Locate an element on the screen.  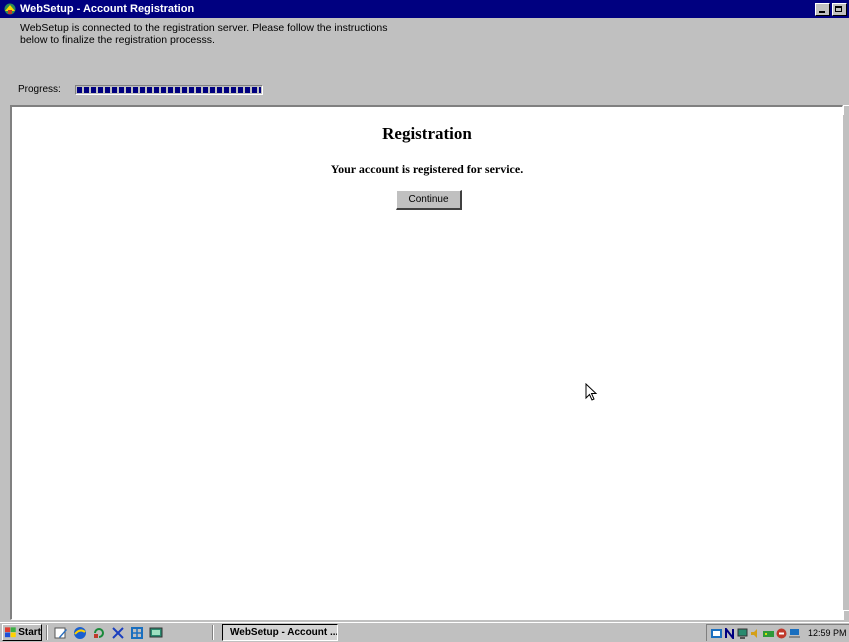
start-label: Start is located at coordinates (29, 632).